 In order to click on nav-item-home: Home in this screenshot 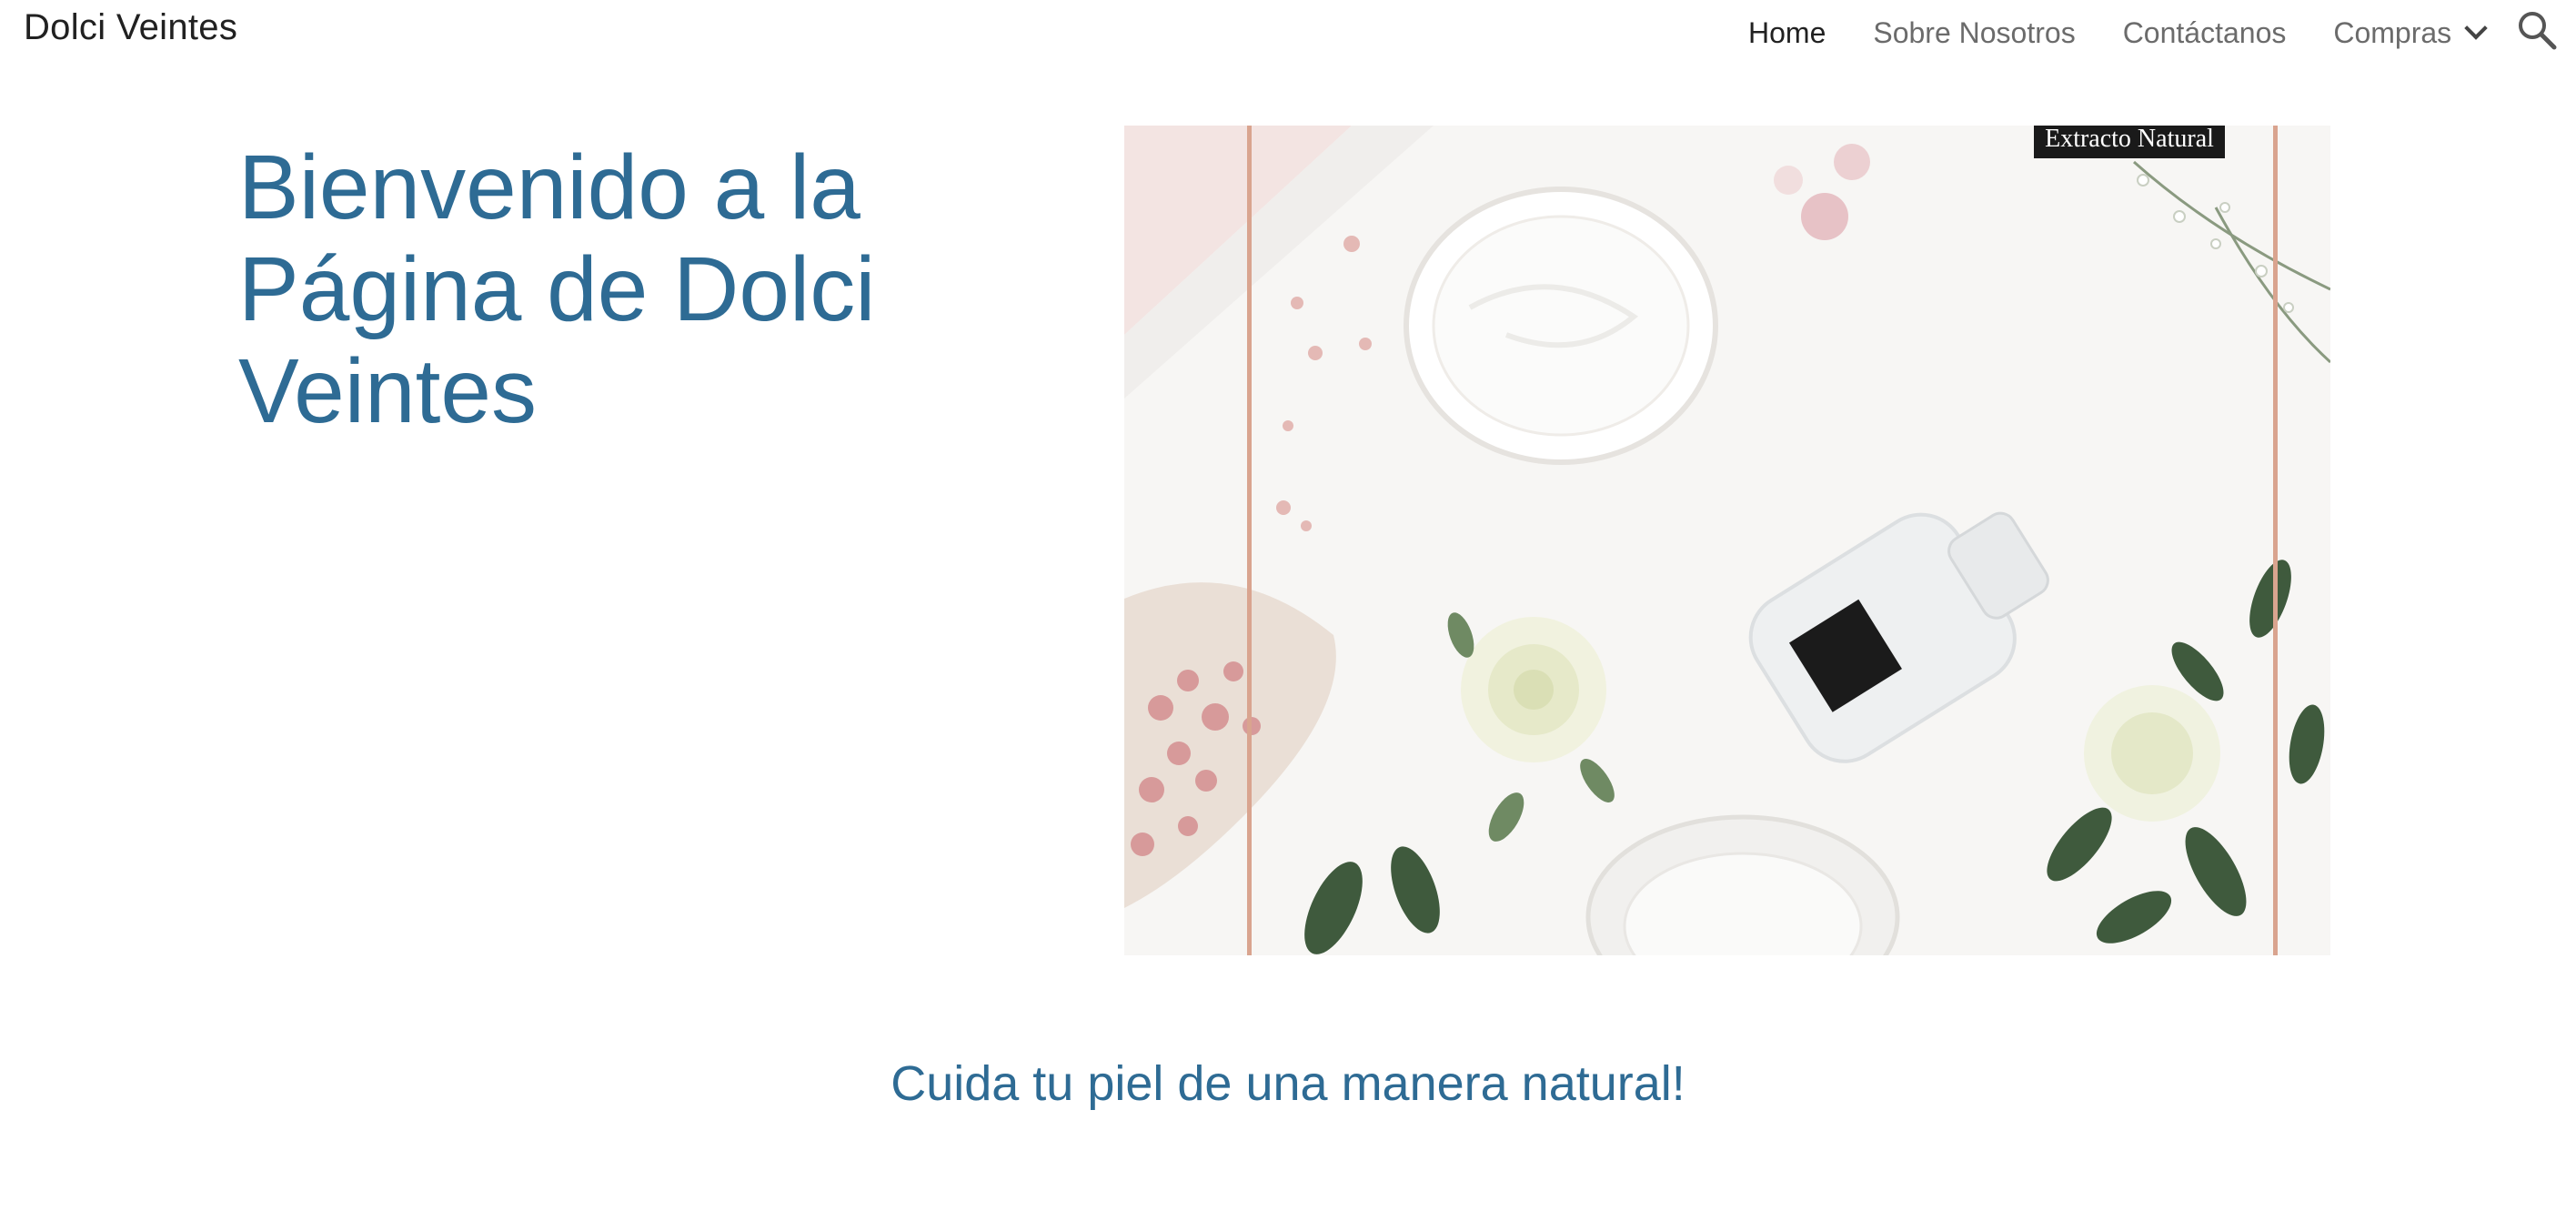, I will do `click(1787, 33)`.